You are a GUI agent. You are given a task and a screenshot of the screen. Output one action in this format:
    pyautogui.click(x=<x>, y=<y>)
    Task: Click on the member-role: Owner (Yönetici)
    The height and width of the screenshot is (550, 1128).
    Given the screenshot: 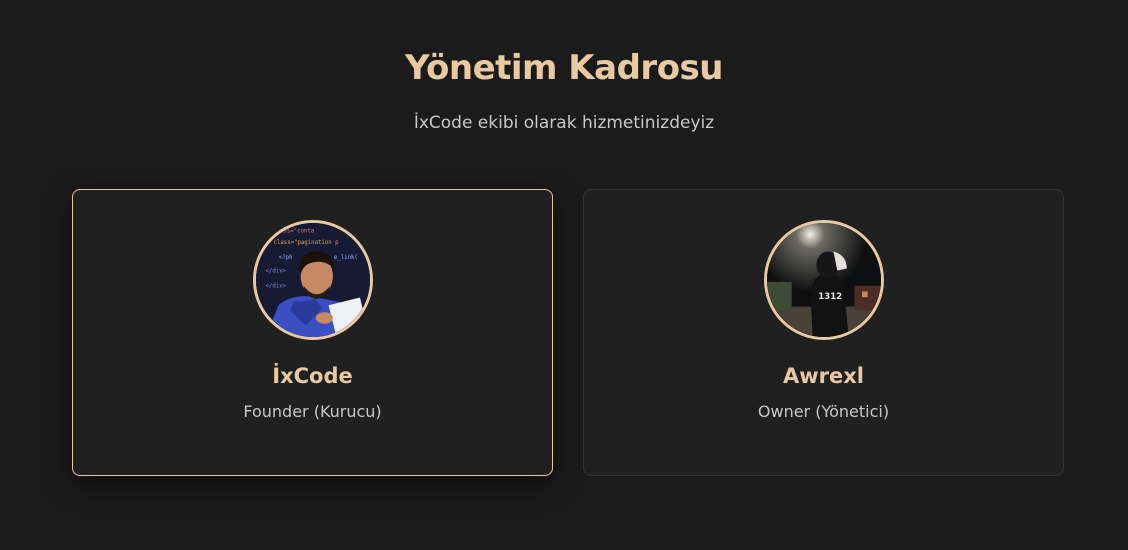 What is the action you would take?
    pyautogui.click(x=823, y=411)
    